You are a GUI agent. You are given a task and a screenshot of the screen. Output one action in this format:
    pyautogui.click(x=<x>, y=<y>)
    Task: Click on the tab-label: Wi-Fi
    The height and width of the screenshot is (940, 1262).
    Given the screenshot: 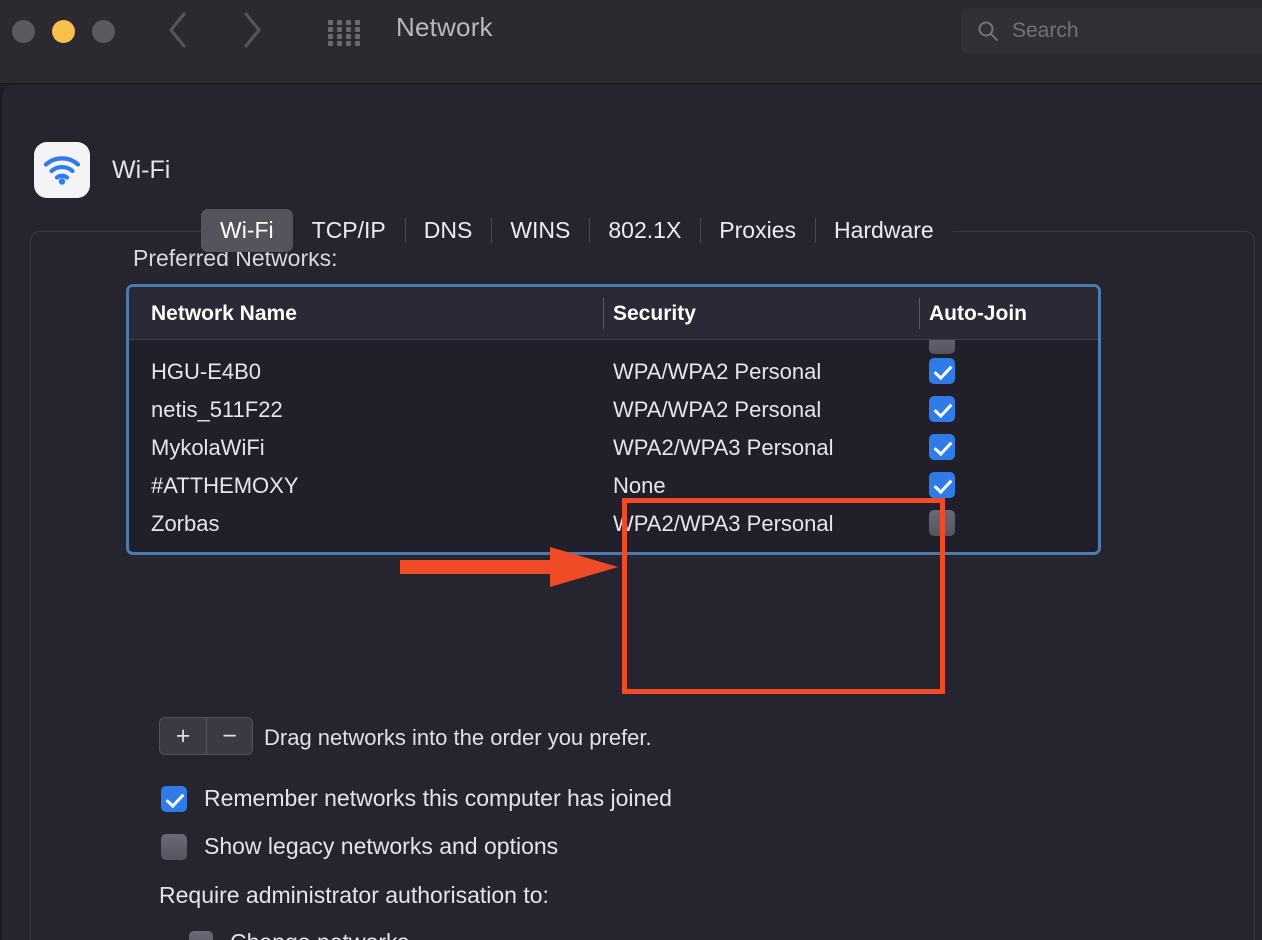 What is the action you would take?
    pyautogui.click(x=247, y=230)
    